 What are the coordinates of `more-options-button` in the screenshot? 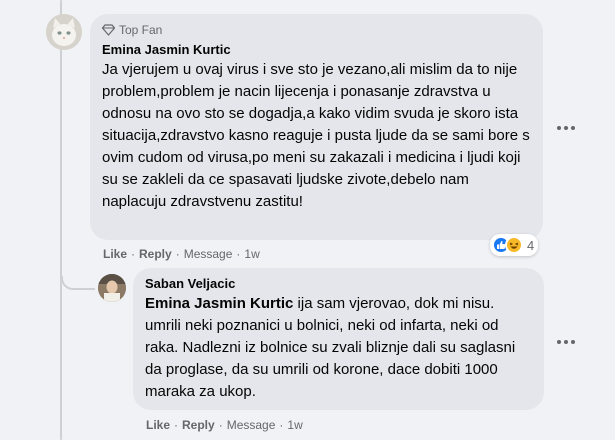 It's located at (566, 128).